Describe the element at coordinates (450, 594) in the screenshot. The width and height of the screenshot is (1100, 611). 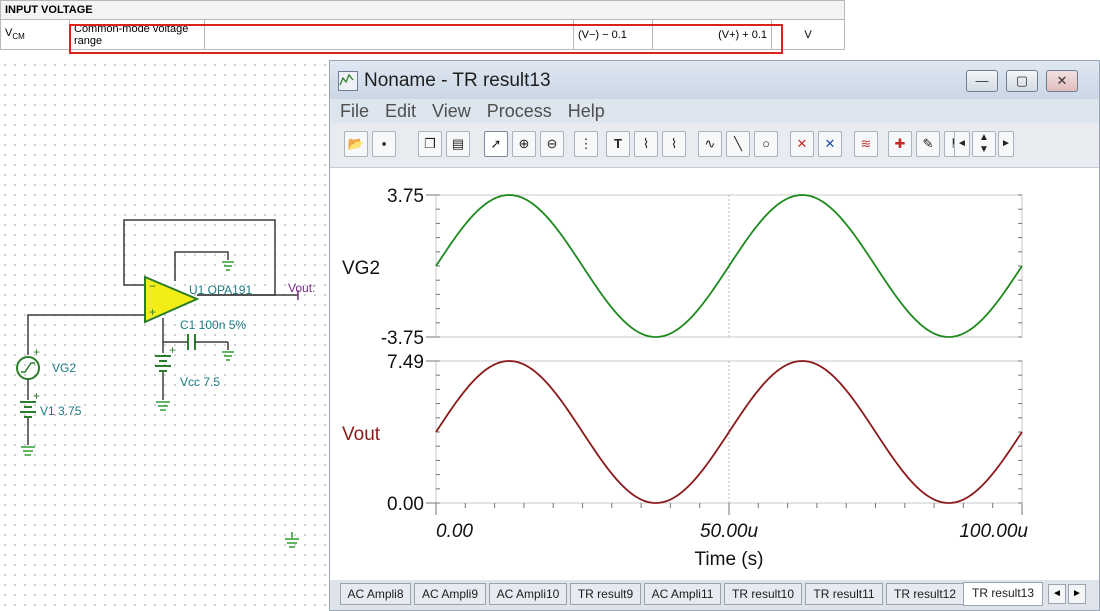
I see `tab-ac-ampli9: AC Ampli9` at that location.